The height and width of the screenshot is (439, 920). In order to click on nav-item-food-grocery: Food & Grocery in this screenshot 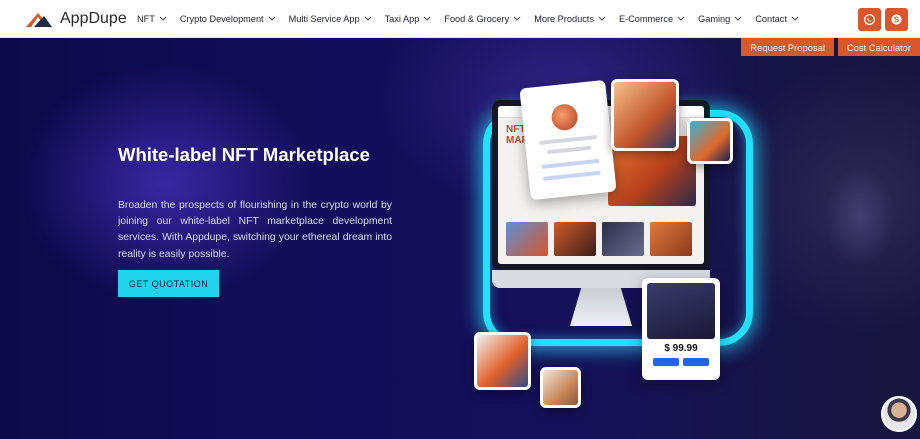, I will do `click(482, 19)`.